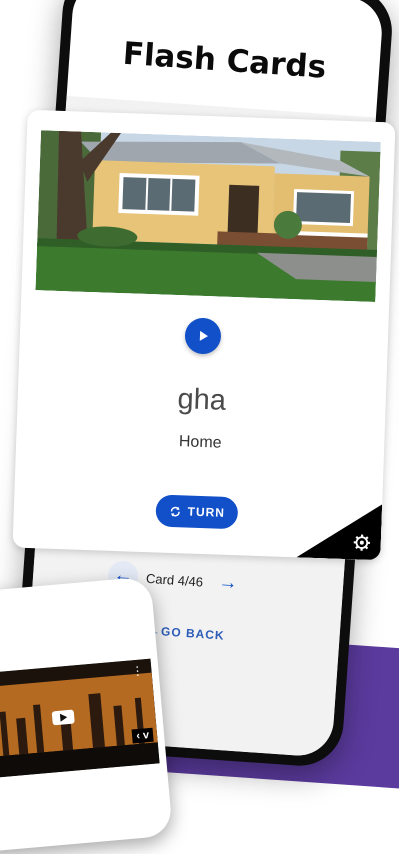 Image resolution: width=399 pixels, height=854 pixels. Describe the element at coordinates (137, 670) in the screenshot. I see `video-menu-icon: ⋮` at that location.